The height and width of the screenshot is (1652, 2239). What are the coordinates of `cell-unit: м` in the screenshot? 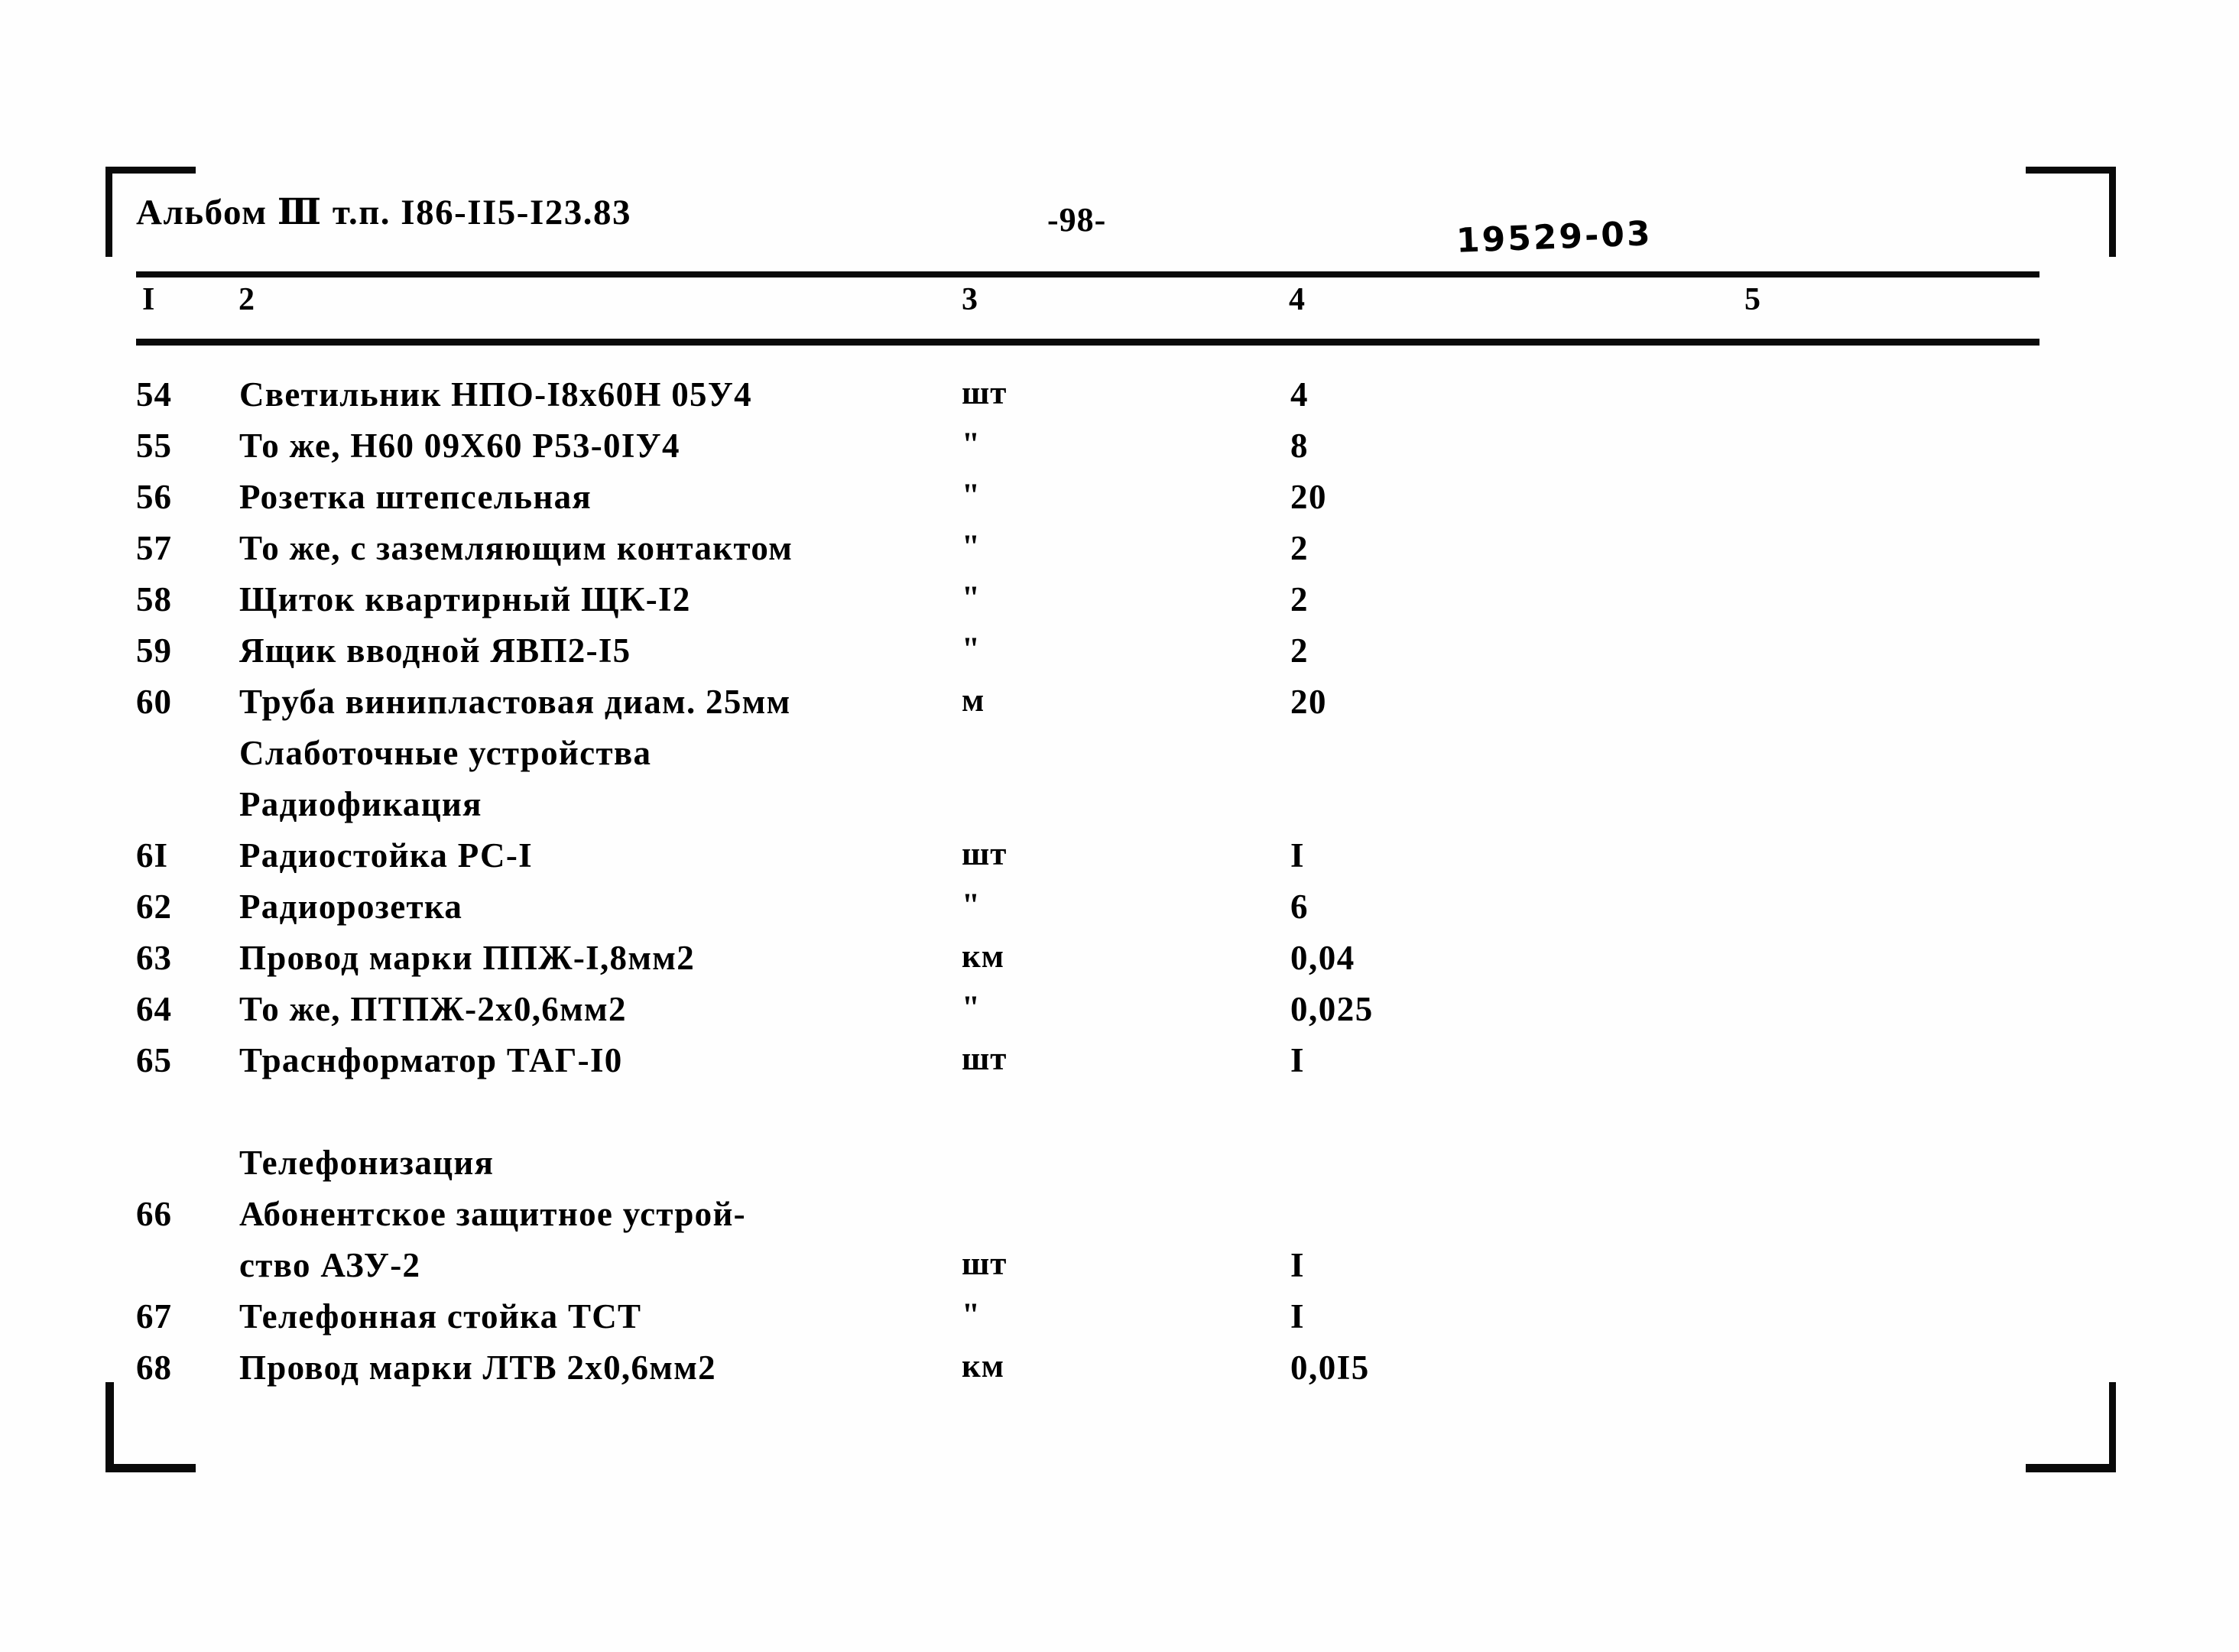 It's located at (973, 701).